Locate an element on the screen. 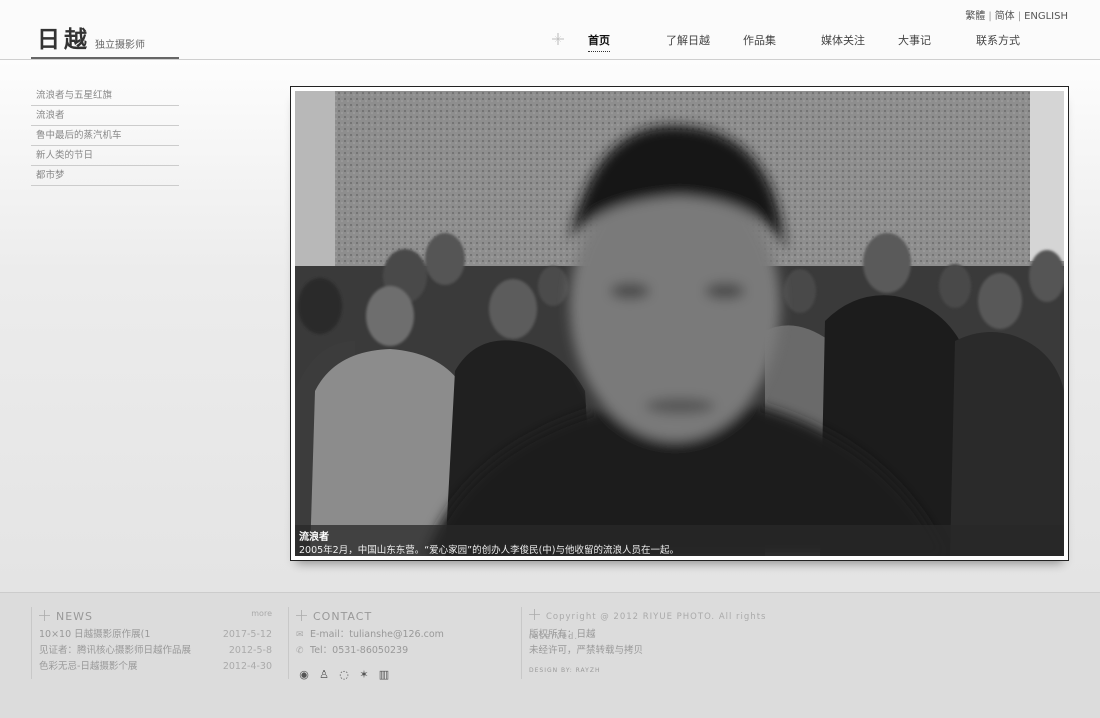 The height and width of the screenshot is (718, 1100). copyright-owner: 版权所有：日越 is located at coordinates (562, 634).